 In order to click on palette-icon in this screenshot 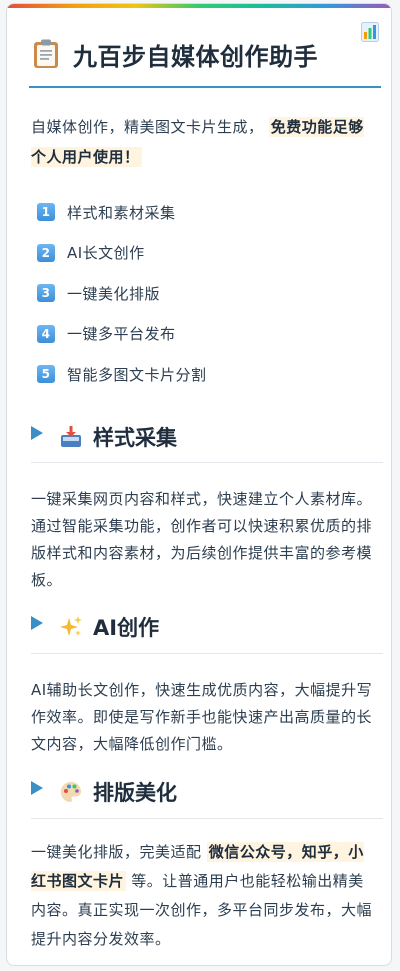, I will do `click(71, 792)`.